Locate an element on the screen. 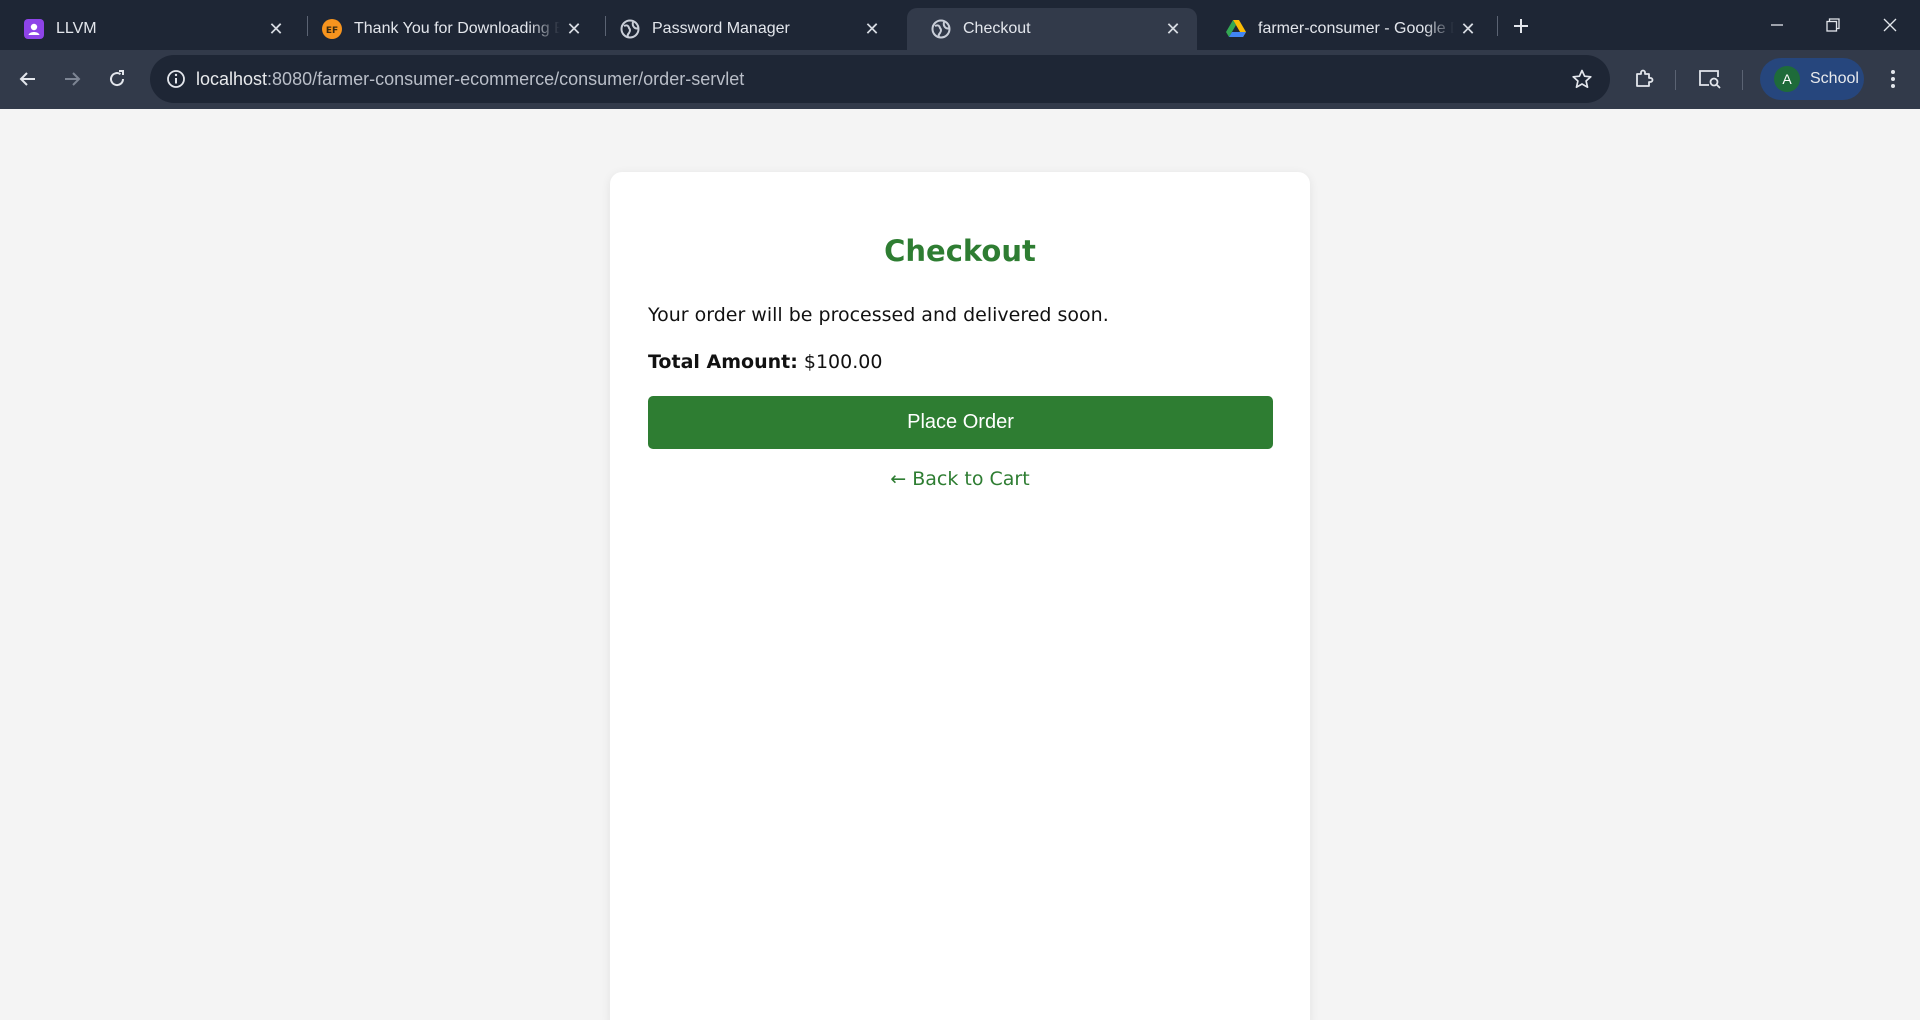  bookmark-star-icon is located at coordinates (1582, 79).